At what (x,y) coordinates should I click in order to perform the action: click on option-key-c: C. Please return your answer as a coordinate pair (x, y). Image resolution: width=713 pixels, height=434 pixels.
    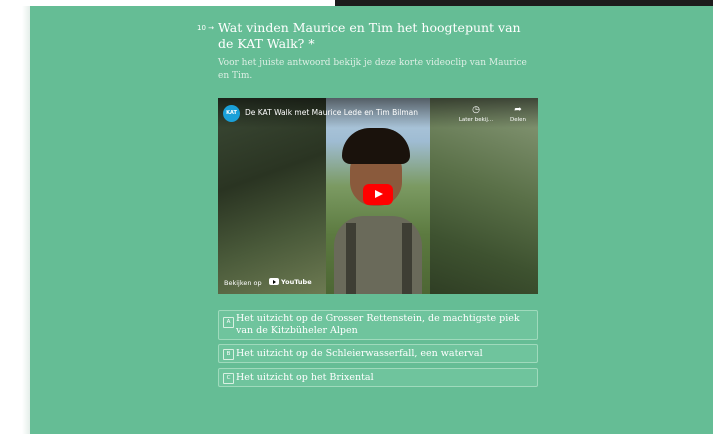
    Looking at the image, I should click on (228, 378).